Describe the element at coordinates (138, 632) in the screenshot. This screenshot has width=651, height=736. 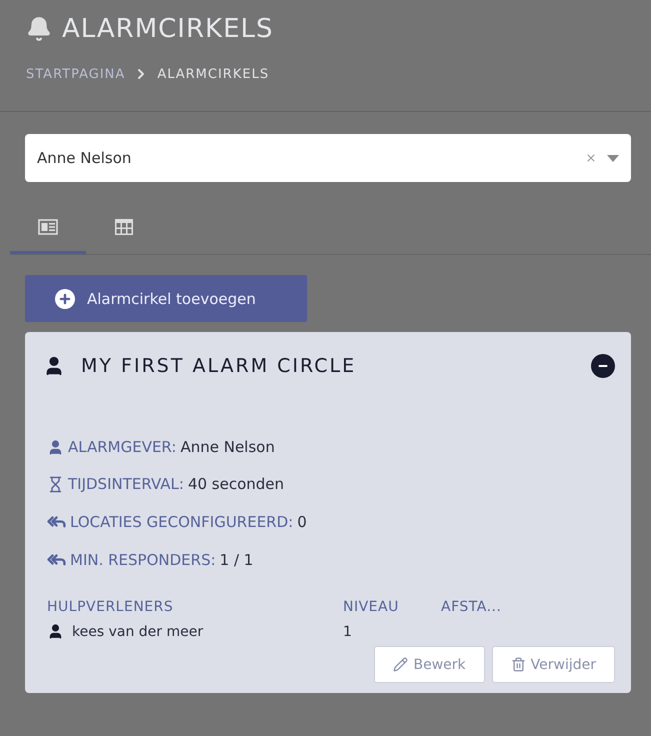
I see `responder-name: kees van der meer` at that location.